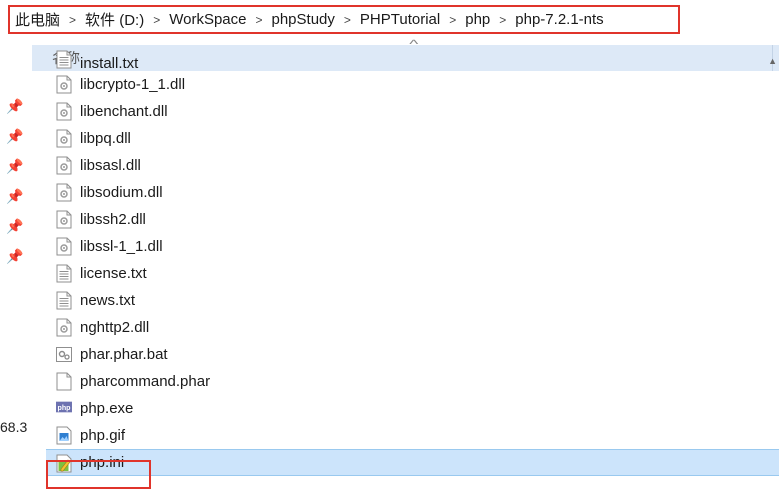 The image size is (779, 494). What do you see at coordinates (559, 19) in the screenshot?
I see `breadcrumb-php-7-2-1-nts: php-7.2.1-nts` at bounding box center [559, 19].